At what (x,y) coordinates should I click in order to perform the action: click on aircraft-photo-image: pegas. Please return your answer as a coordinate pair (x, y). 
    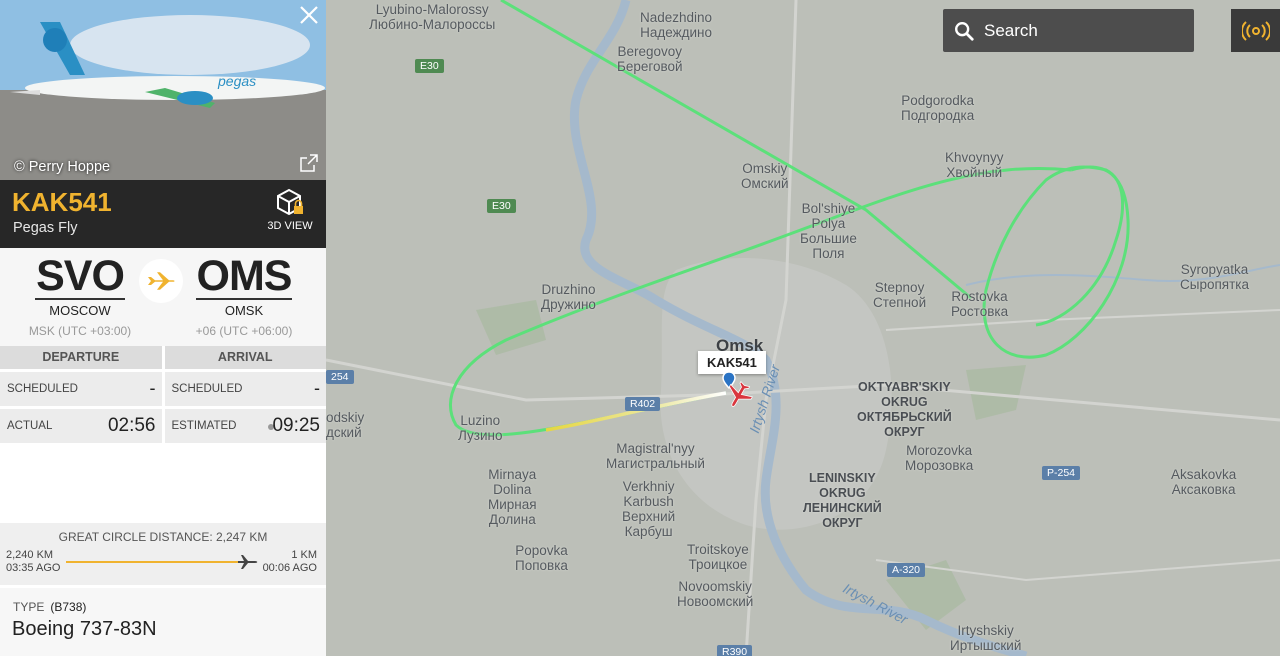
    Looking at the image, I should click on (163, 90).